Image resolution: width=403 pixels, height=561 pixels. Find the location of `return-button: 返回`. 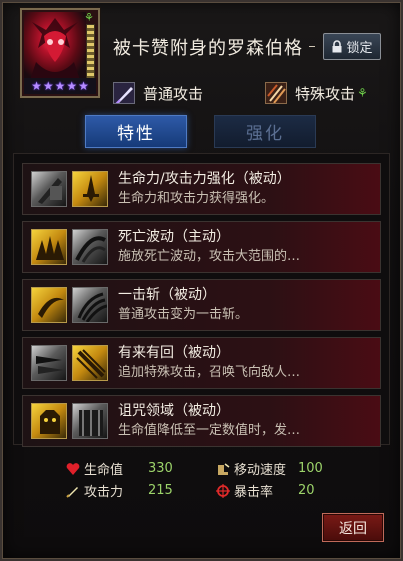

return-button: 返回 is located at coordinates (353, 527).